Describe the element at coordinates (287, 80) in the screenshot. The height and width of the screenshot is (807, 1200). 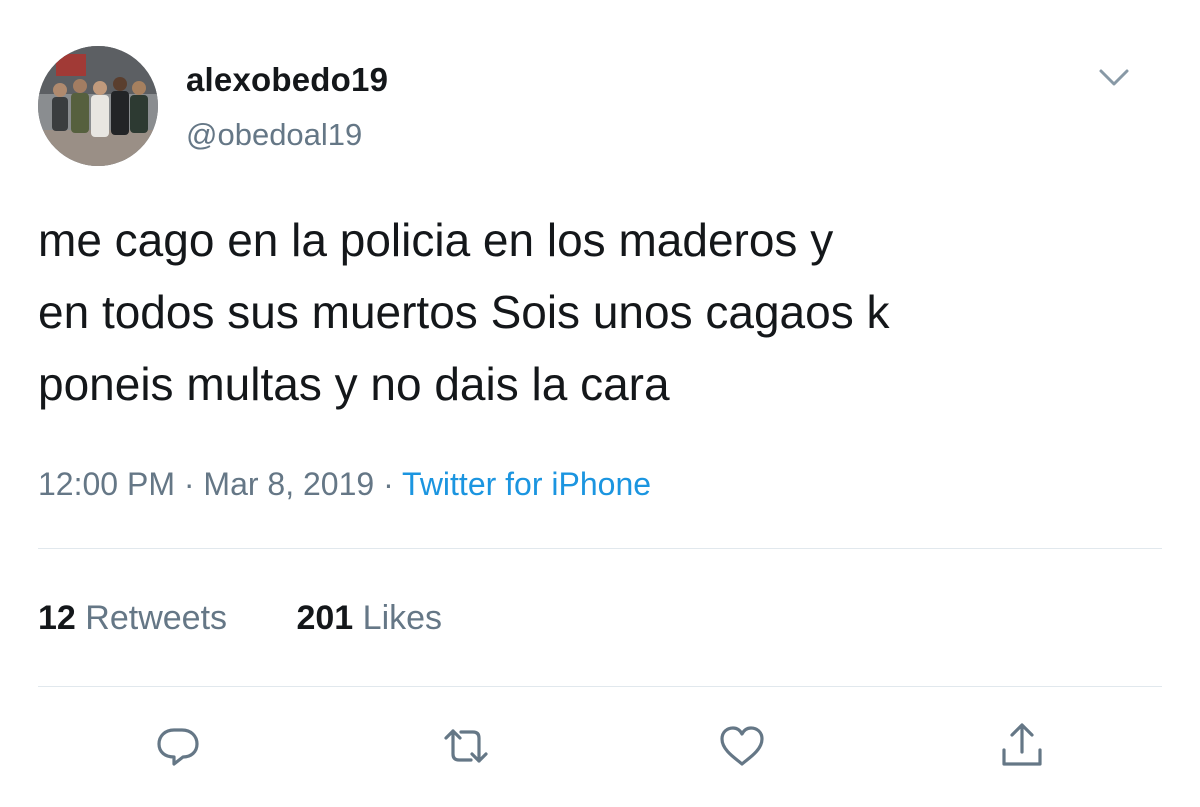
I see `display-name: alexobedo19` at that location.